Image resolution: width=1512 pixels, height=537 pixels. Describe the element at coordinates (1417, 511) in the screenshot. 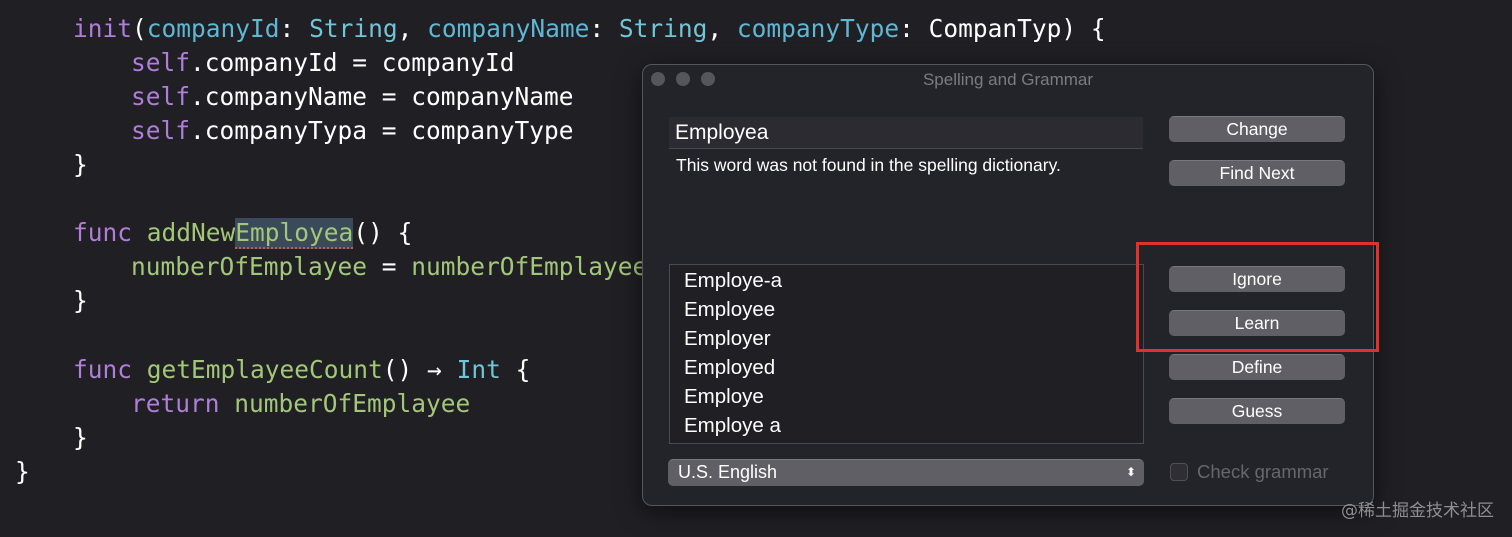

I see `watermark: @稀土掘金技术社区` at that location.